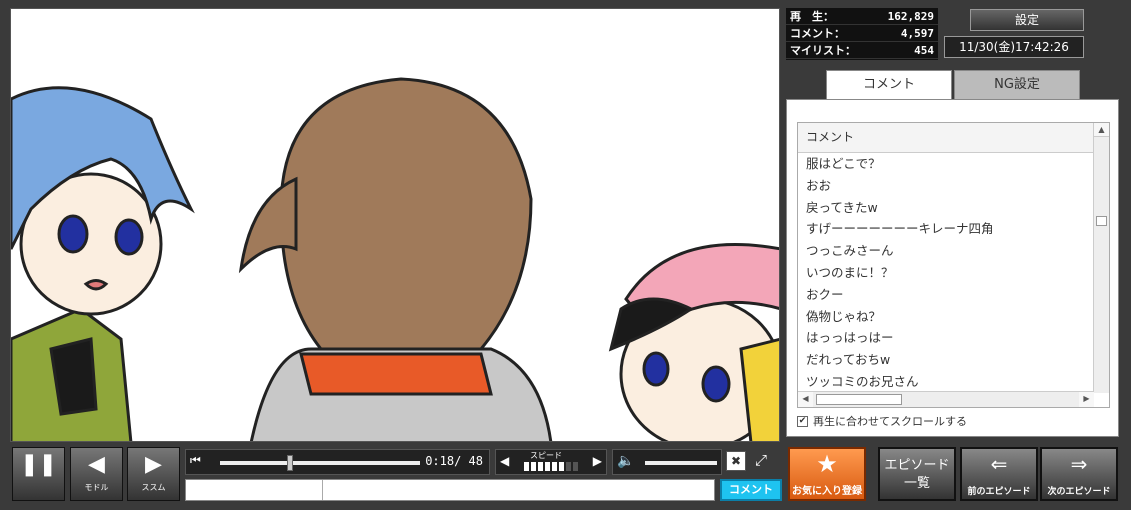  Describe the element at coordinates (1079, 492) in the screenshot. I see `next-episode-label: 次のエピソード` at that location.